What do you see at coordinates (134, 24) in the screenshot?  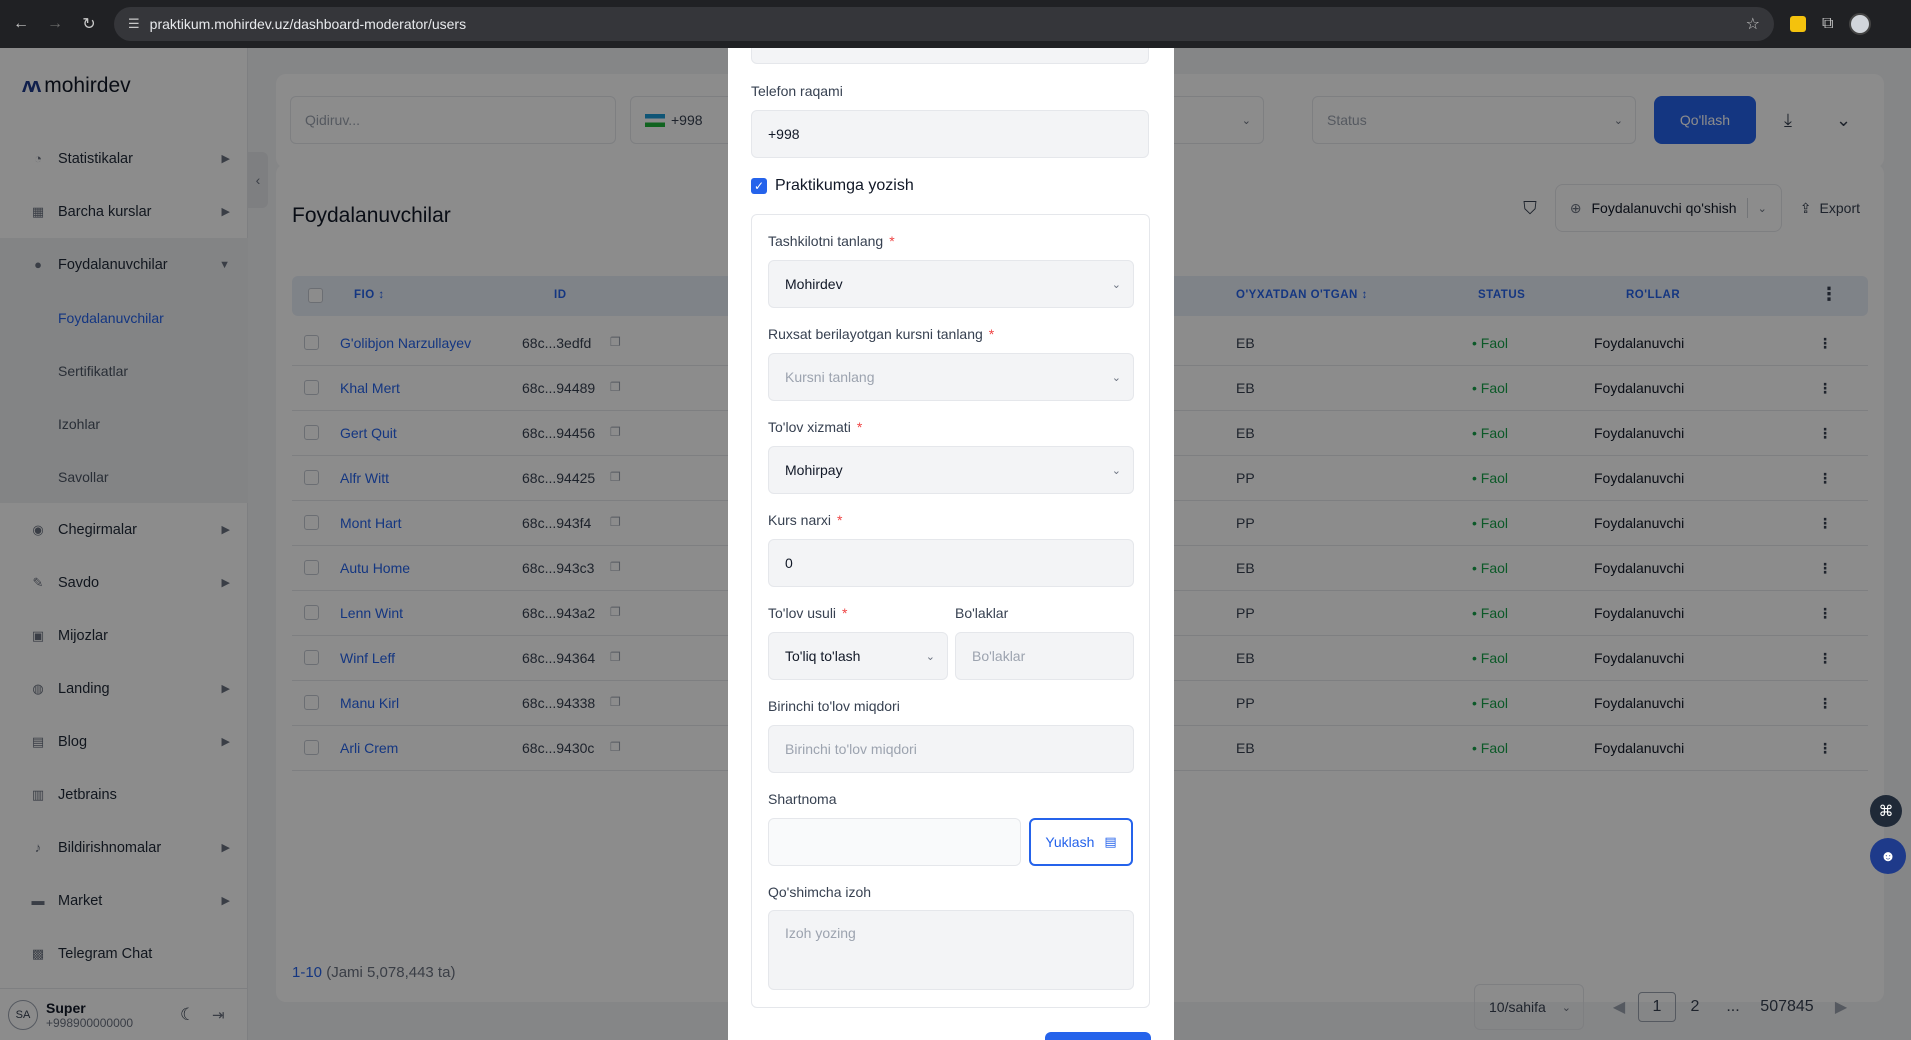 I see `site-settings-icon: ☰` at bounding box center [134, 24].